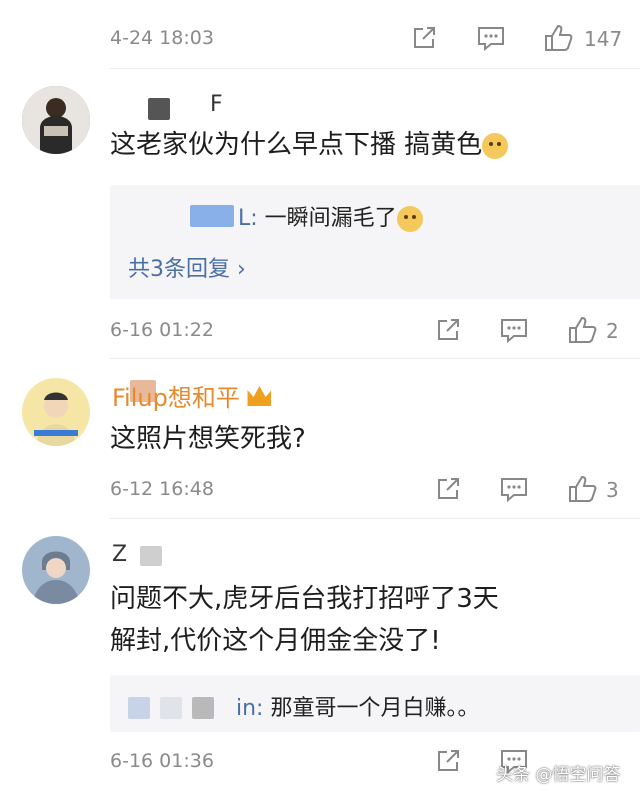  I want to click on comment-time: 6-16 01:22, so click(162, 330).